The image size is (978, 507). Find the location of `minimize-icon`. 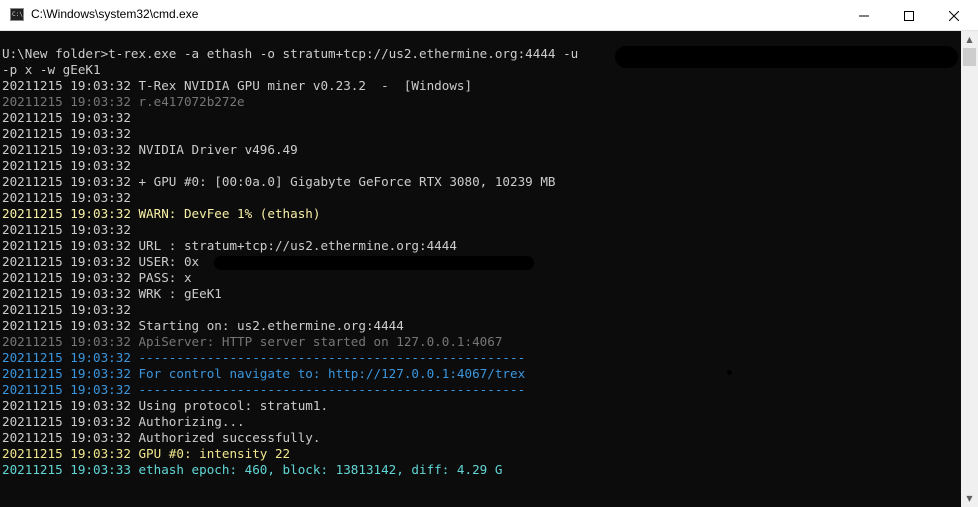

minimize-icon is located at coordinates (864, 15).